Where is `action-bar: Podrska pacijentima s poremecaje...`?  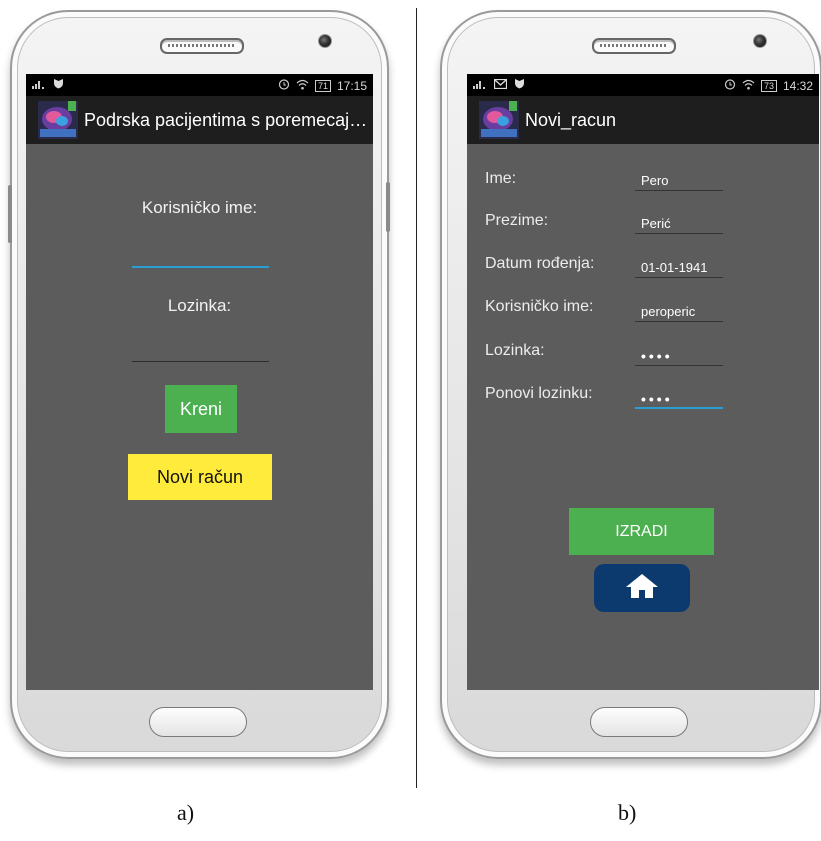
action-bar: Podrska pacijentima s poremecaje... is located at coordinates (199, 120).